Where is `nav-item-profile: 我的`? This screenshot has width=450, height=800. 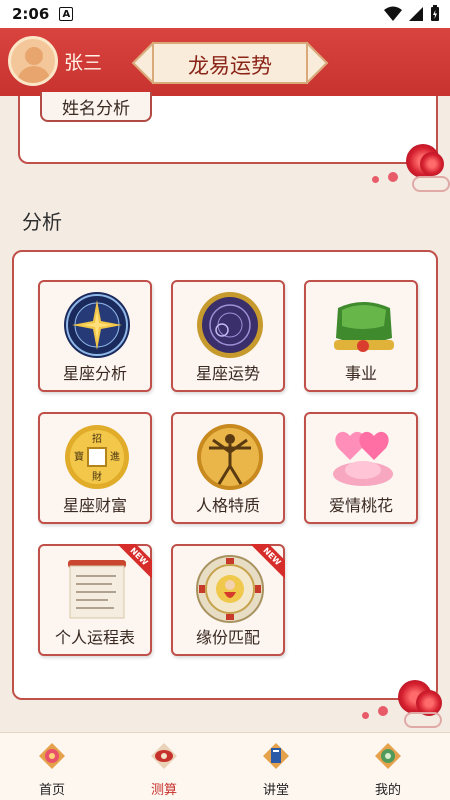 nav-item-profile: 我的 is located at coordinates (388, 769).